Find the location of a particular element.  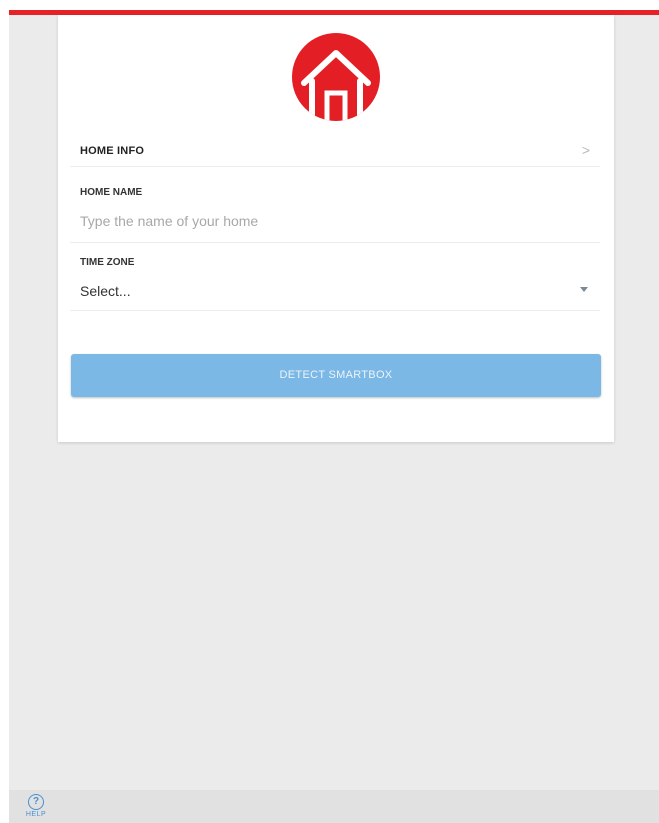

home-info-header: HOME INFO > is located at coordinates (335, 151).